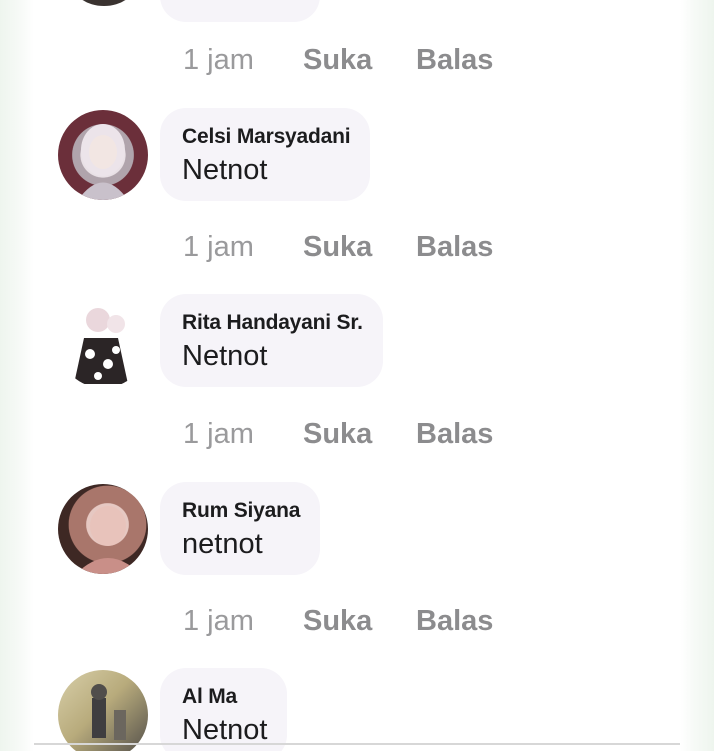 This screenshot has width=714, height=751. I want to click on comment-author: Rita Handayani Sr., so click(272, 323).